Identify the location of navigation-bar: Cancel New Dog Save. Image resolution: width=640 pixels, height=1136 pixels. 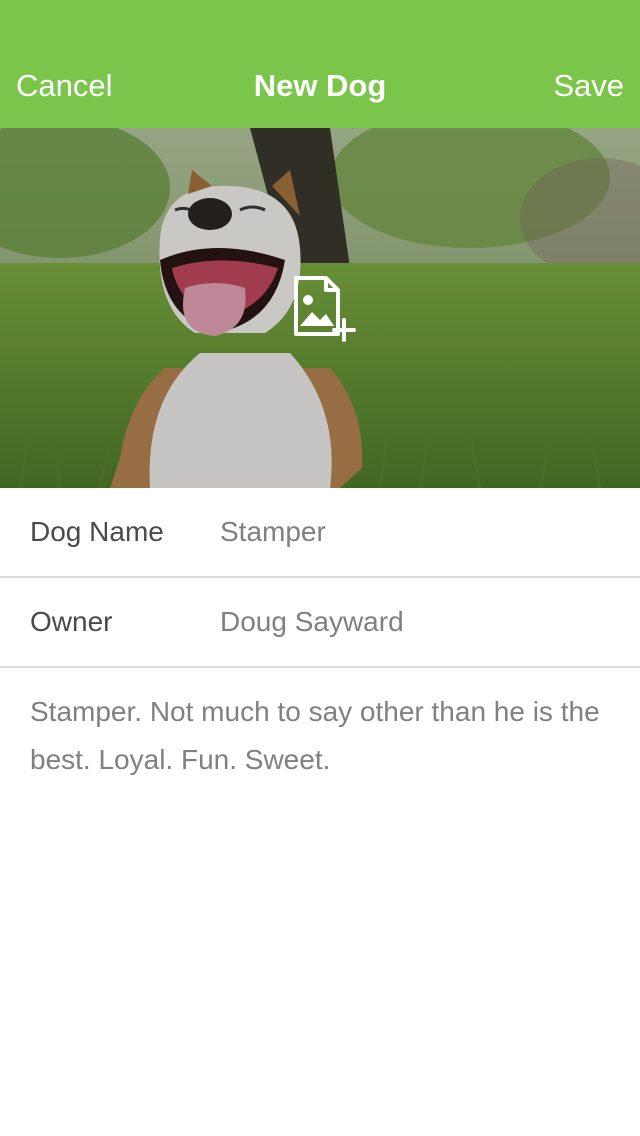
(320, 64).